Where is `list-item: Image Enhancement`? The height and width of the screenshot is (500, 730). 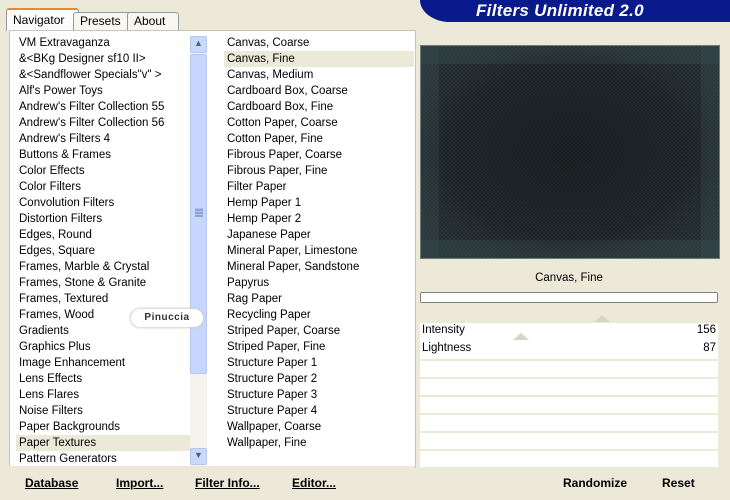 list-item: Image Enhancement is located at coordinates (106, 363).